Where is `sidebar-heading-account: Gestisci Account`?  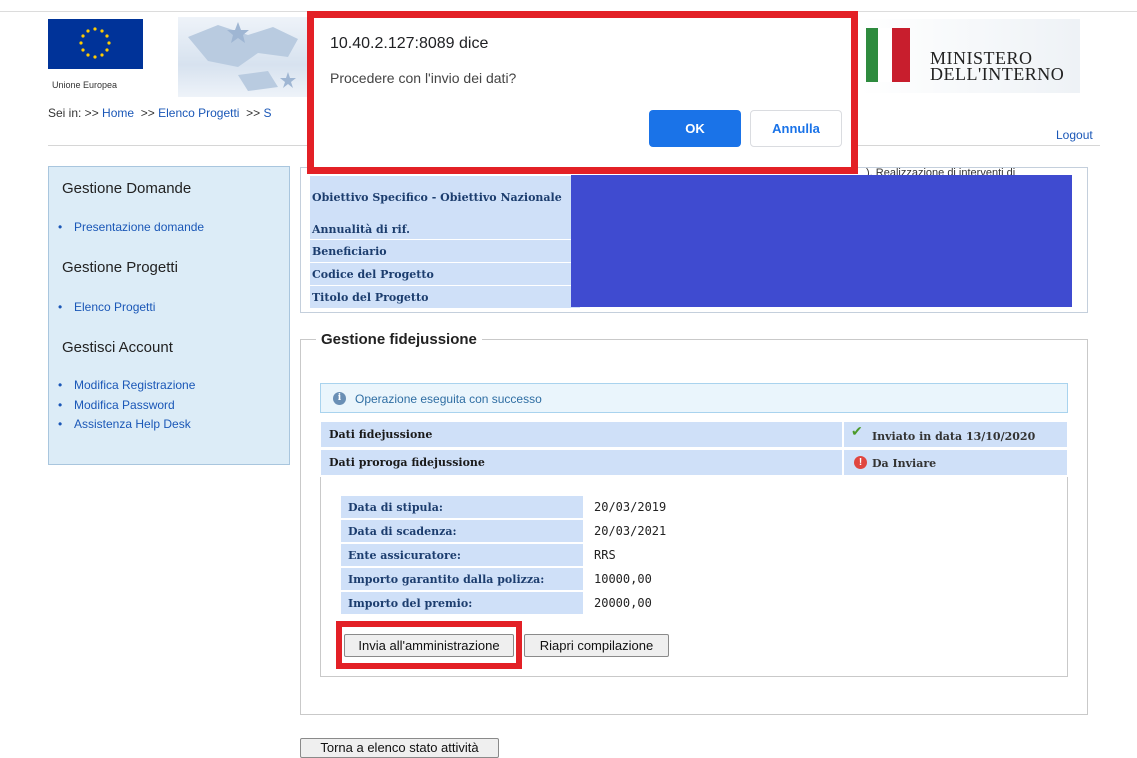
sidebar-heading-account: Gestisci Account is located at coordinates (117, 347).